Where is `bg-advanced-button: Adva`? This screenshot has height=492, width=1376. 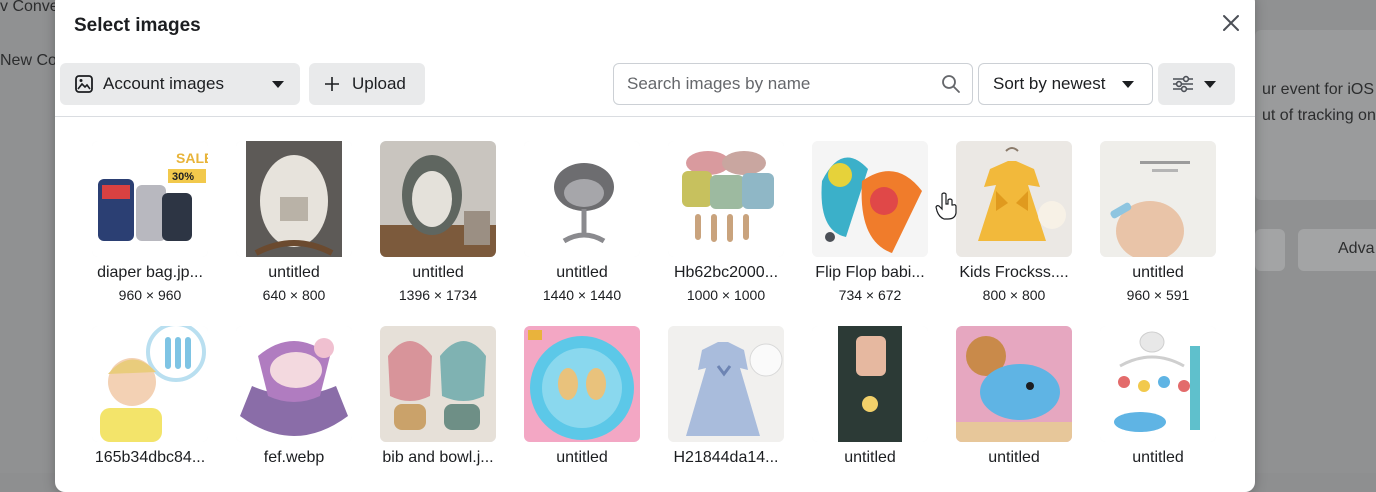 bg-advanced-button: Adva is located at coordinates (1337, 250).